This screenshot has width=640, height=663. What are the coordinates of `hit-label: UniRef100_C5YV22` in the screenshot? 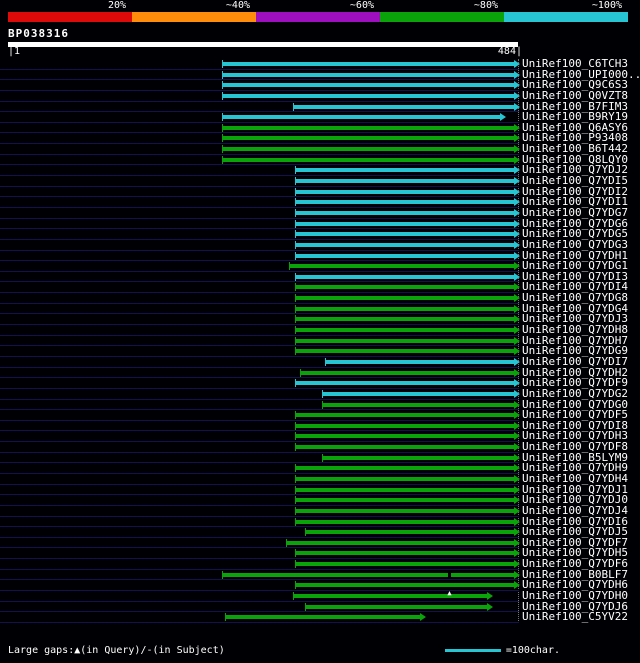 It's located at (575, 617).